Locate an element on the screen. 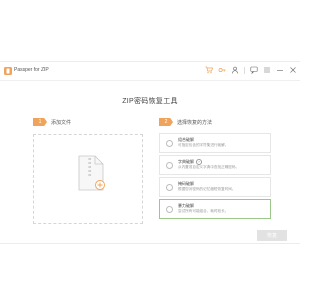  option-dictionary: 字典破解? 从内置或自定义字典中查找正确密码。 is located at coordinates (215, 165).